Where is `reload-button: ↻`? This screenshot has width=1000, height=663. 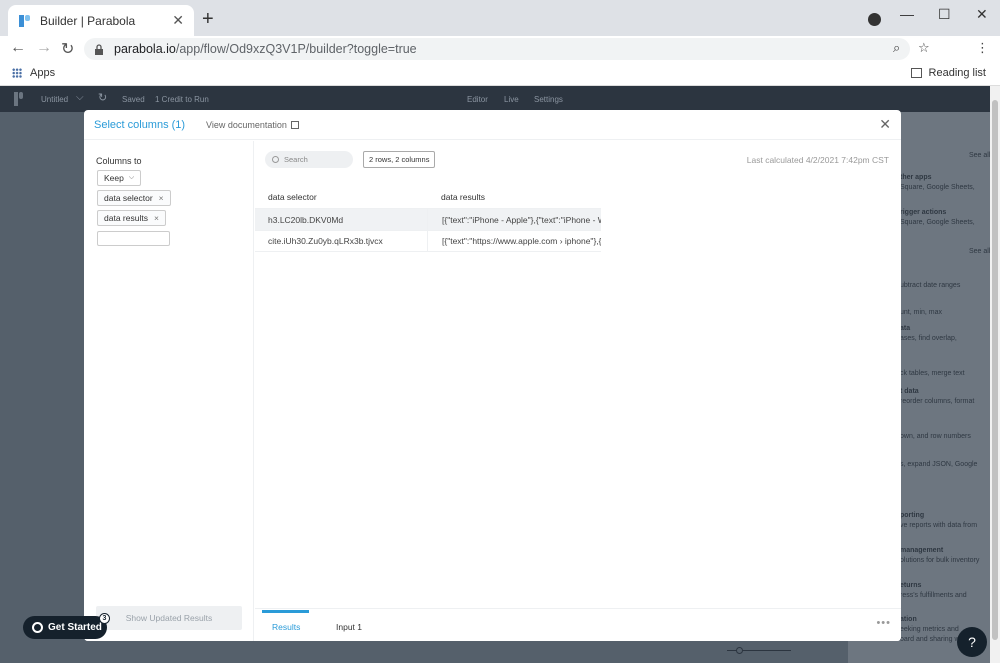
reload-button: ↻ is located at coordinates (67, 49).